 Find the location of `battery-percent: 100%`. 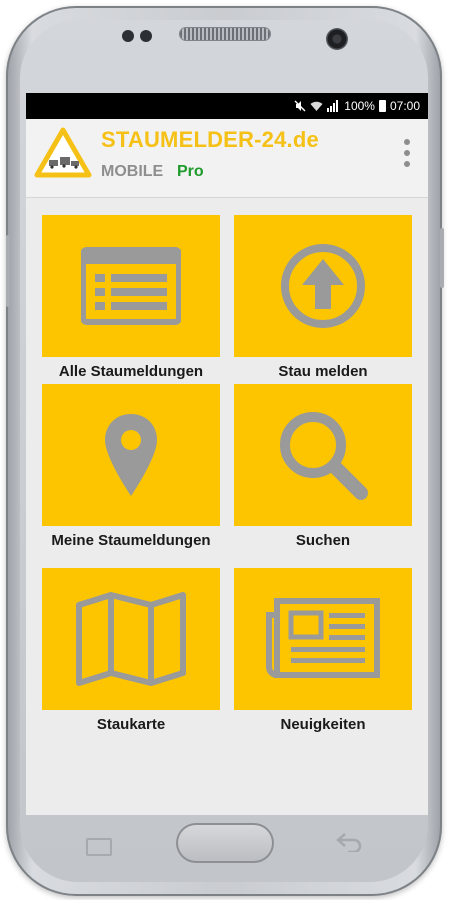

battery-percent: 100% is located at coordinates (359, 106).